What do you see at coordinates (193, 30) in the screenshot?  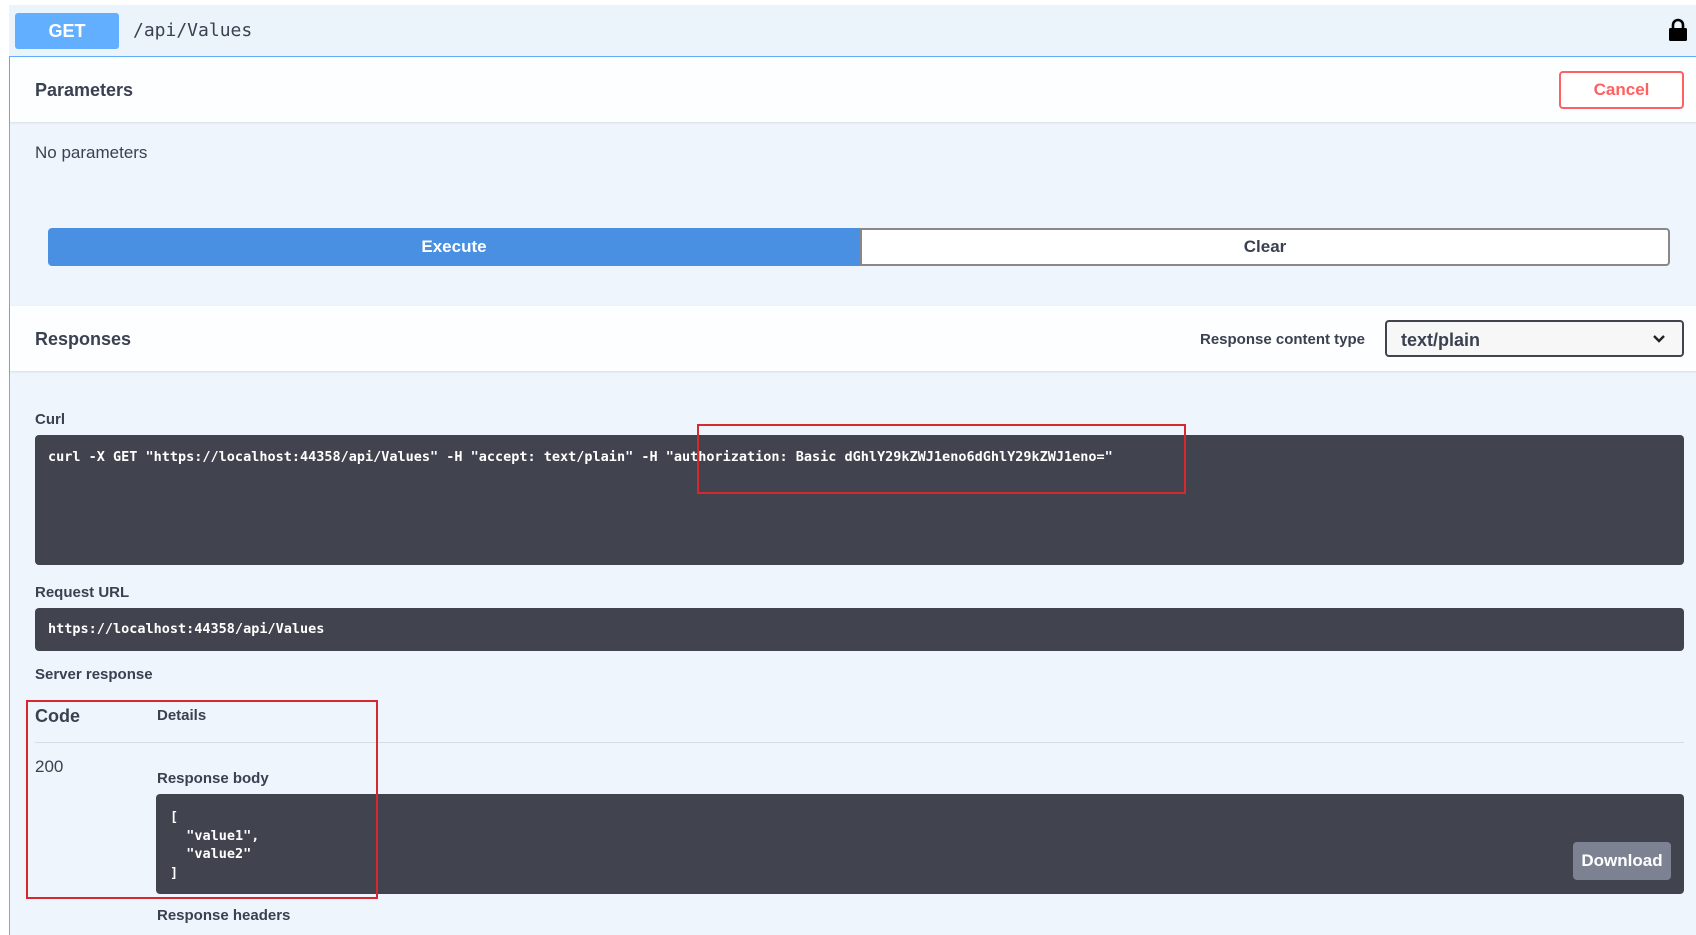 I see `endpoint-path: /api/Values` at bounding box center [193, 30].